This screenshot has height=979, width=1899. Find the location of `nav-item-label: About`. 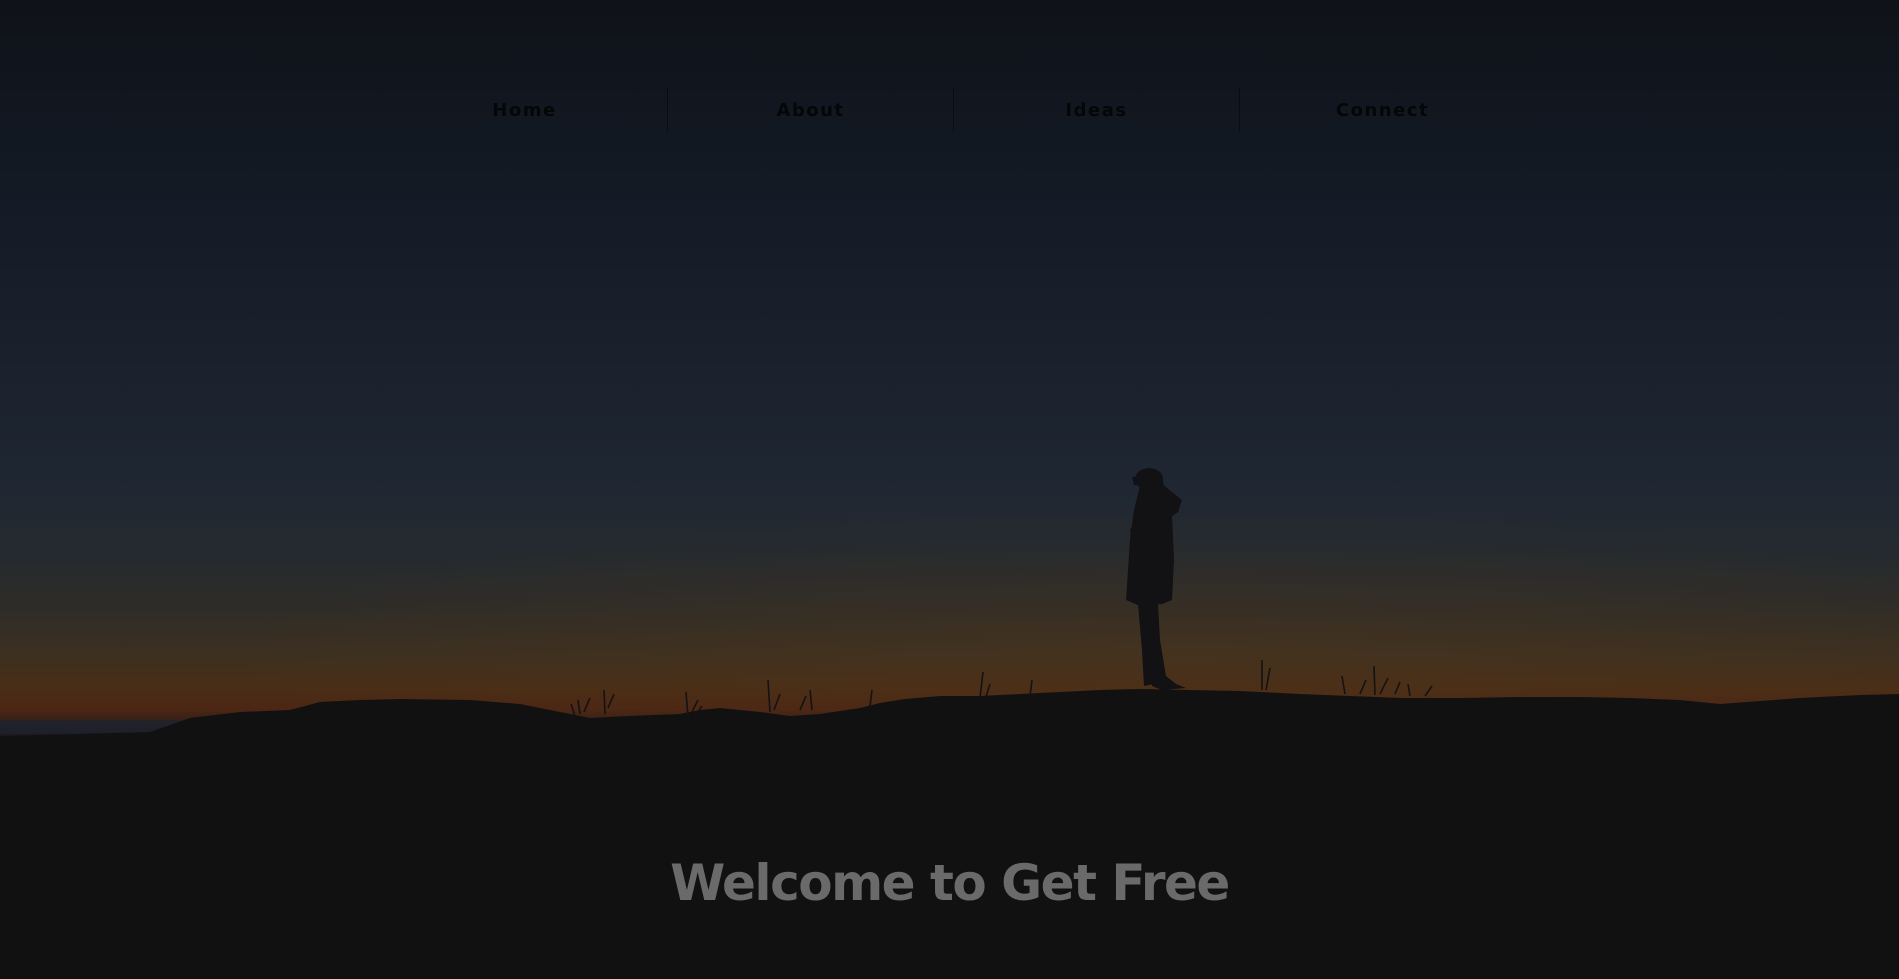

nav-item-label: About is located at coordinates (810, 110).